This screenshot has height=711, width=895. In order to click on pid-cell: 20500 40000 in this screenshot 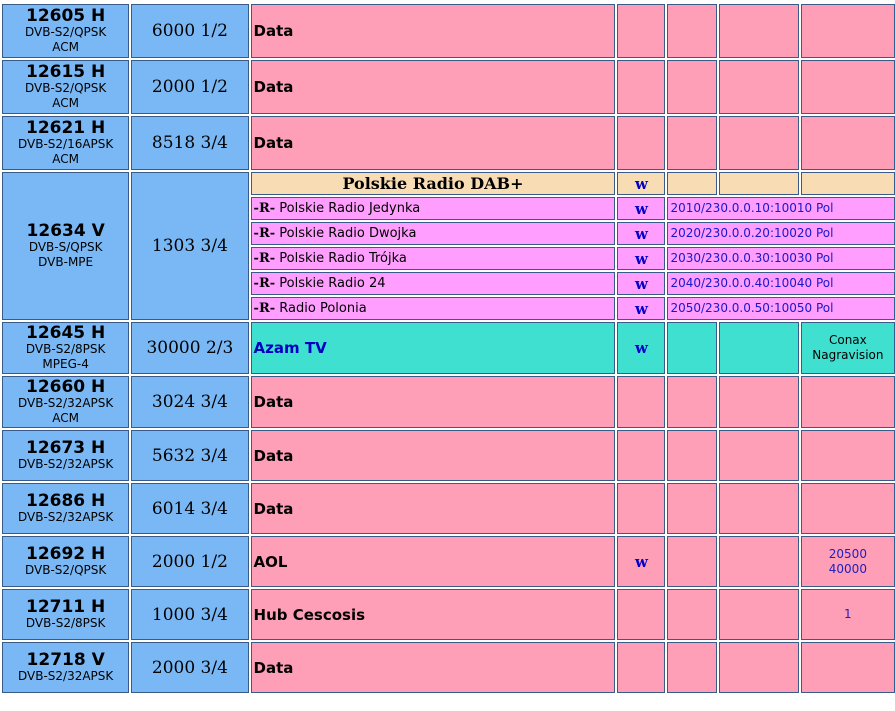, I will do `click(847, 561)`.